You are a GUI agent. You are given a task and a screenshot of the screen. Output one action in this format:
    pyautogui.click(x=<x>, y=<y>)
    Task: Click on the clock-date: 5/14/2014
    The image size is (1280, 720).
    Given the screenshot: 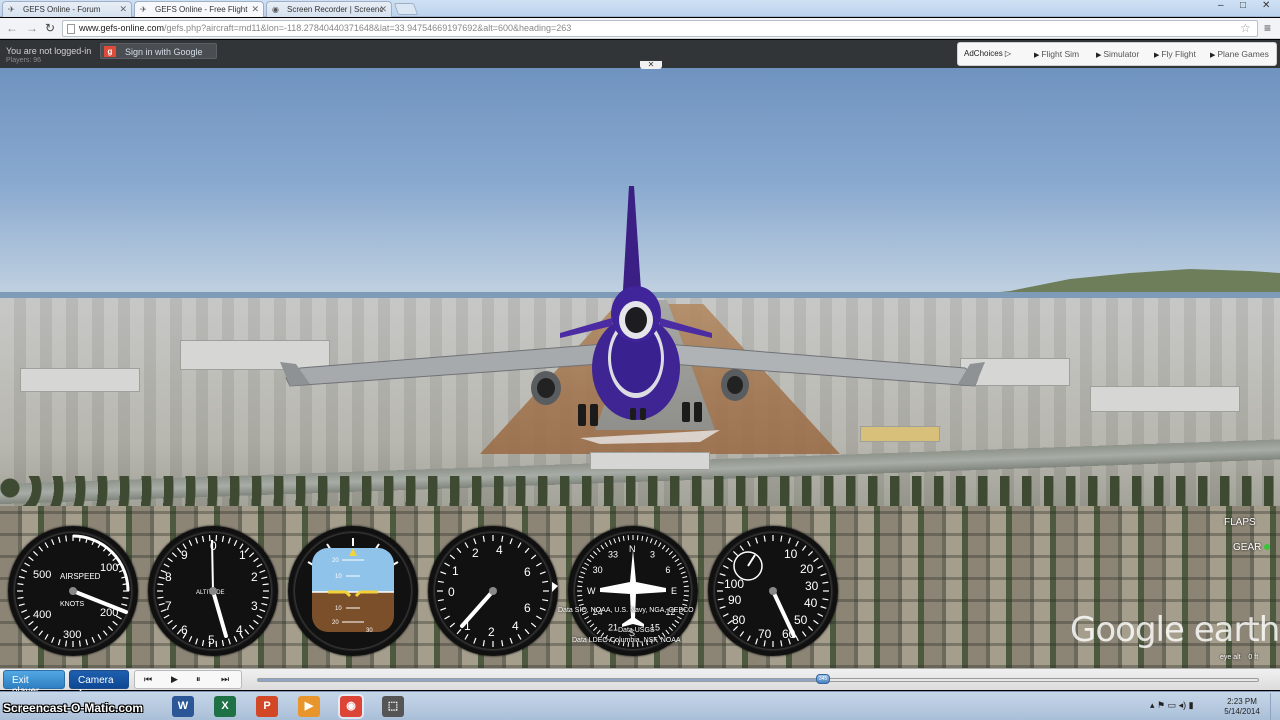 What is the action you would take?
    pyautogui.click(x=1242, y=711)
    